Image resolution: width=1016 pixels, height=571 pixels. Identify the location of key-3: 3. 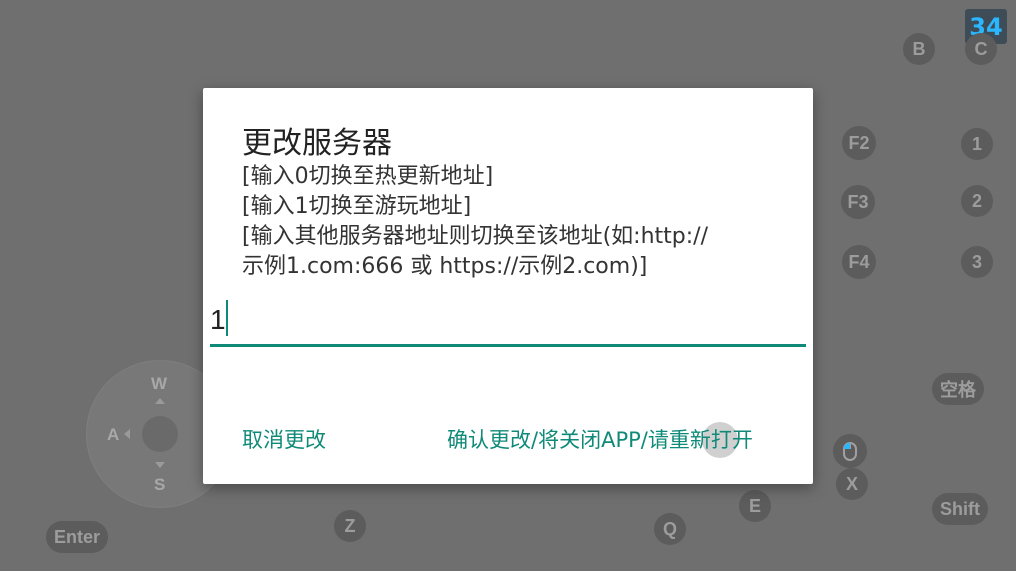
(977, 262).